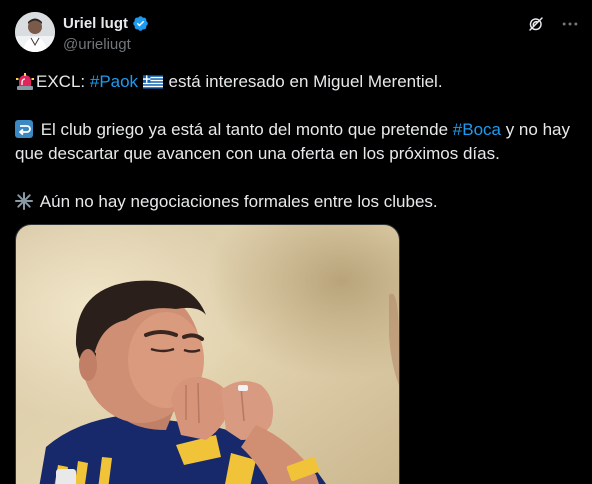  Describe the element at coordinates (152, 82) in the screenshot. I see `greece-flag-emoji` at that location.